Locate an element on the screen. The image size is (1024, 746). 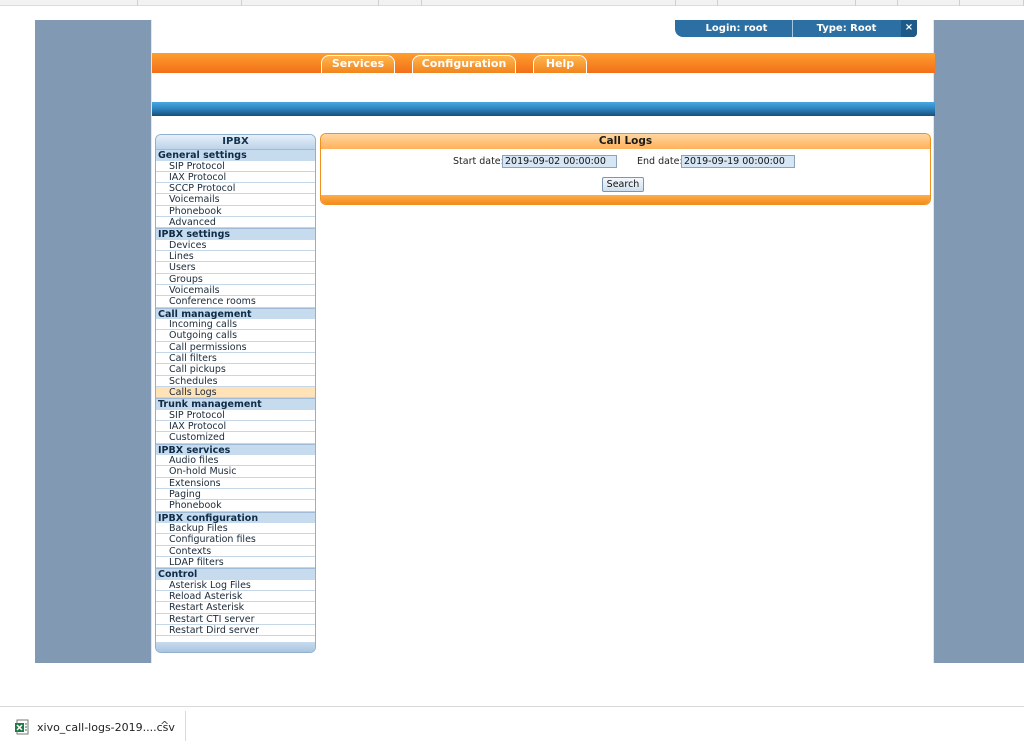
sidebar-section-header: IPBX configuration is located at coordinates (235, 517).